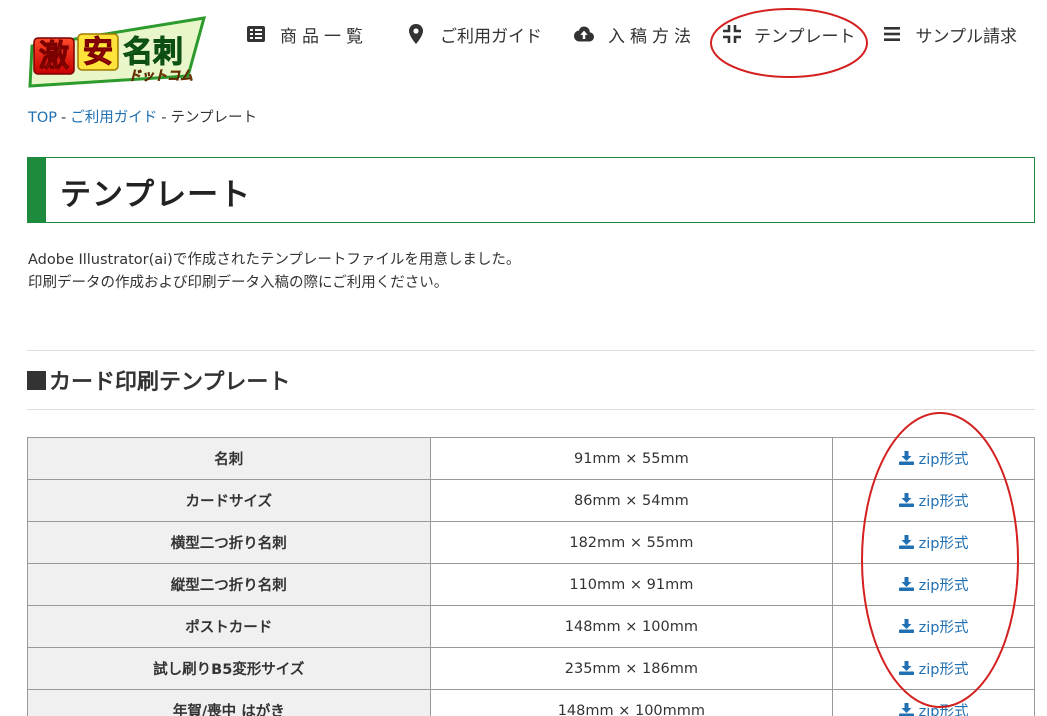 The image size is (1047, 716). Describe the element at coordinates (324, 36) in the screenshot. I see `nav-label-products: 商品一覧` at that location.